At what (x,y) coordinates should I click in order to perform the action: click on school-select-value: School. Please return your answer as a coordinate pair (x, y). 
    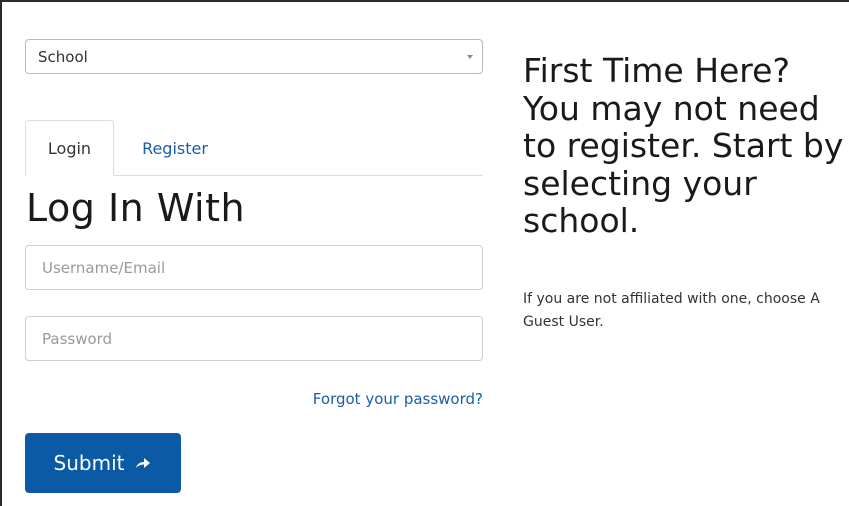
    Looking at the image, I should click on (63, 56).